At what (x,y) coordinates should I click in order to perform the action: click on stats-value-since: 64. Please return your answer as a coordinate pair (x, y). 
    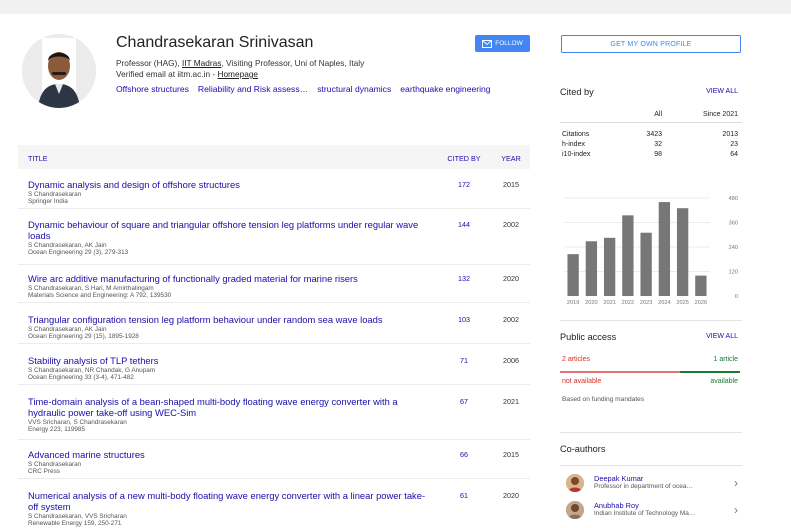
    Looking at the image, I should click on (734, 154).